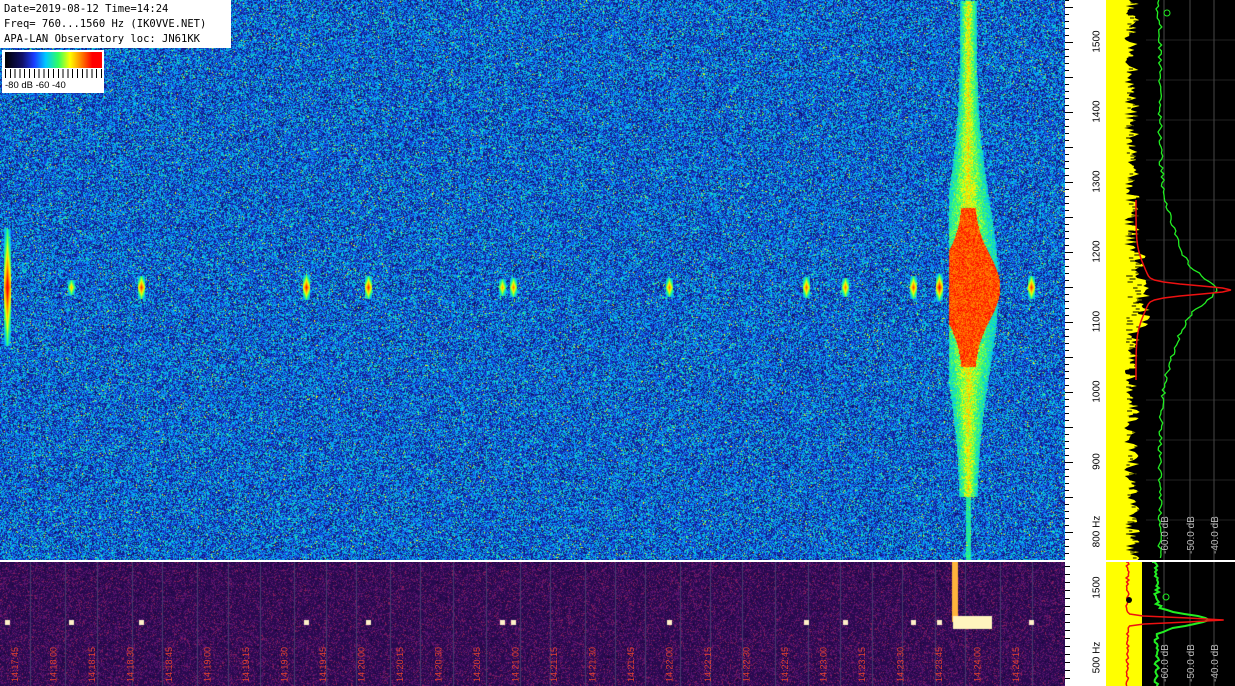 The width and height of the screenshot is (1235, 686). I want to click on time-label: 14:21:15, so click(554, 664).